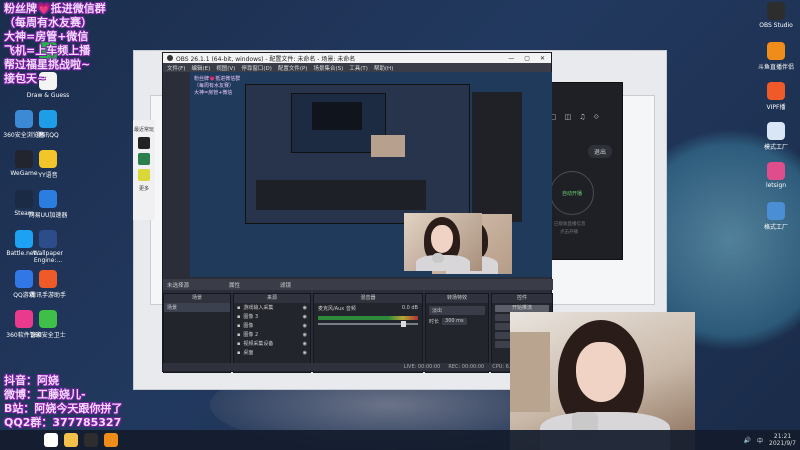 This screenshot has height=450, width=800. Describe the element at coordinates (422, 367) in the screenshot. I see `live-status: LIVE: 00:00:00` at that location.